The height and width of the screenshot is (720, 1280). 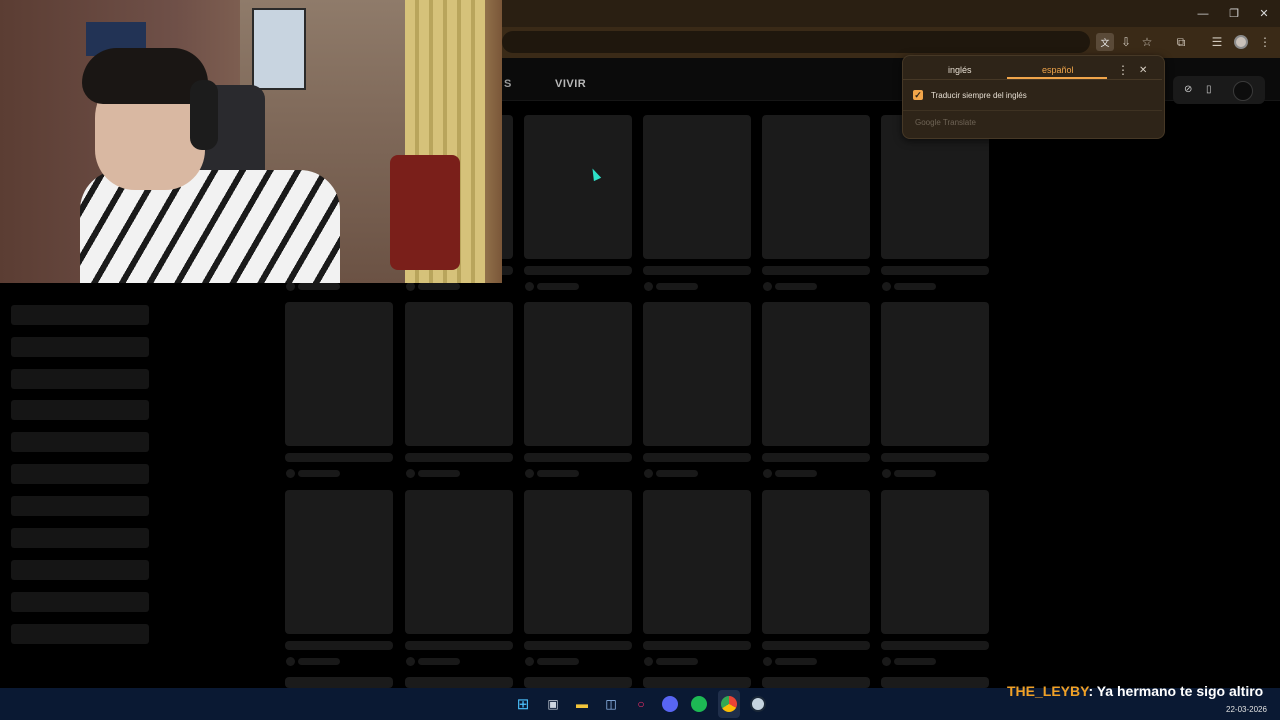 I want to click on nav-item-partial: S, so click(x=507, y=84).